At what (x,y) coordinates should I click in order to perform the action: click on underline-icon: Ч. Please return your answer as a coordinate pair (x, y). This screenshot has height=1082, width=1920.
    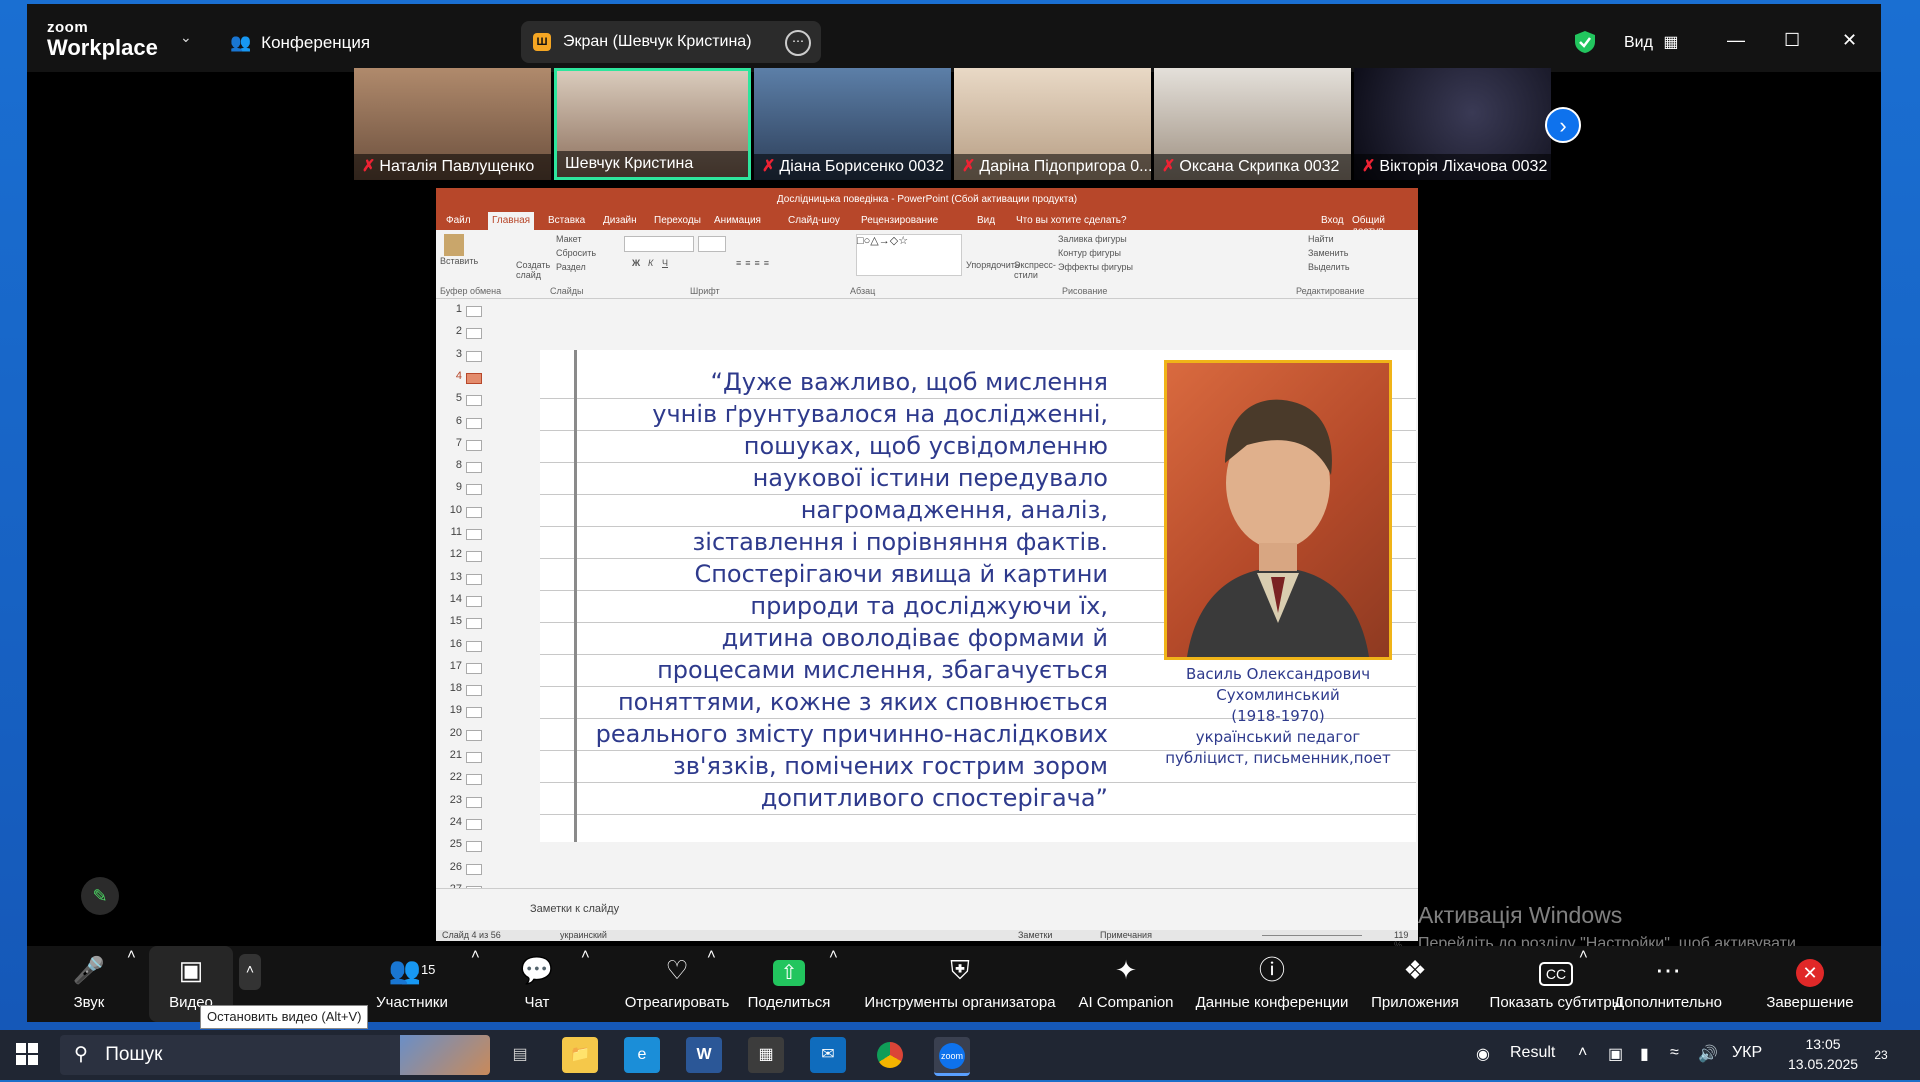
    Looking at the image, I should click on (665, 263).